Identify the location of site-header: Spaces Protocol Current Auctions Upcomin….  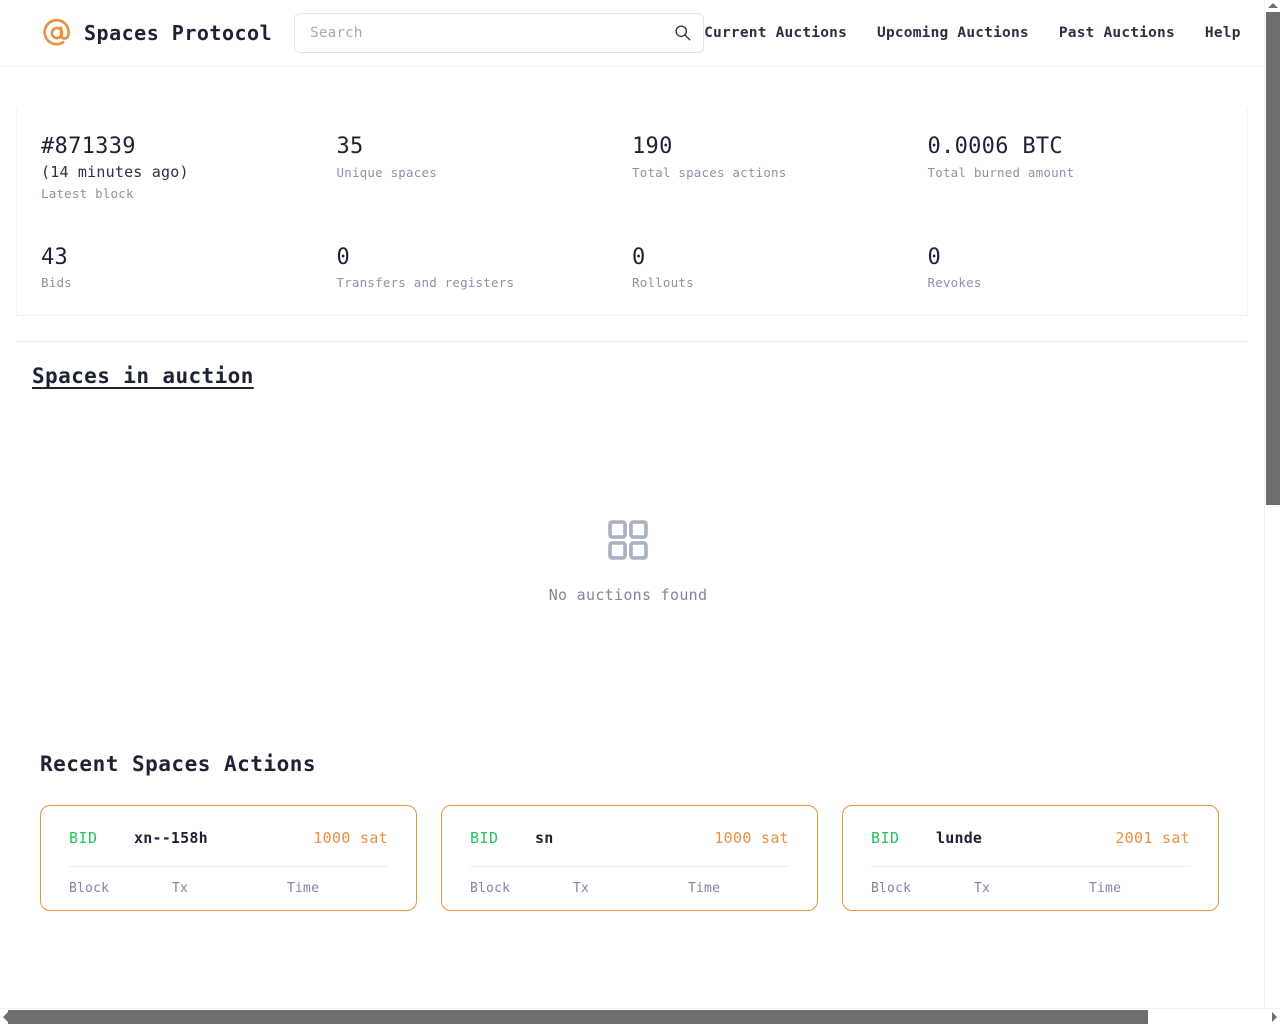
(632, 33).